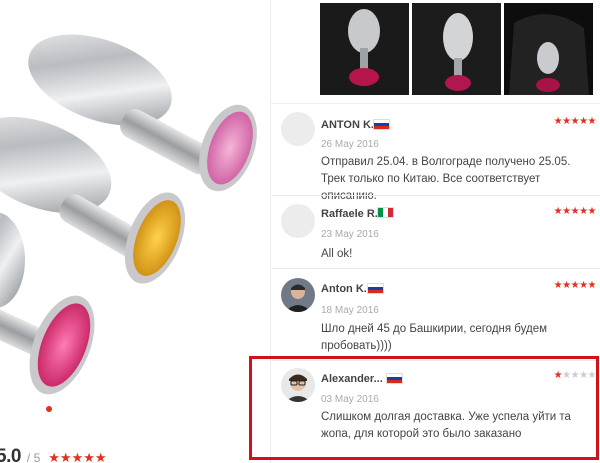 The width and height of the screenshot is (600, 463). I want to click on slider-dot-active, so click(49, 409).